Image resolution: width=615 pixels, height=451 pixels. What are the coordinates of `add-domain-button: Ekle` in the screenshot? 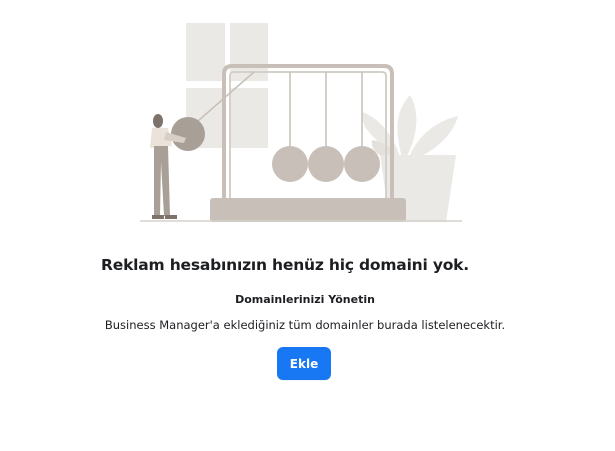 It's located at (304, 363).